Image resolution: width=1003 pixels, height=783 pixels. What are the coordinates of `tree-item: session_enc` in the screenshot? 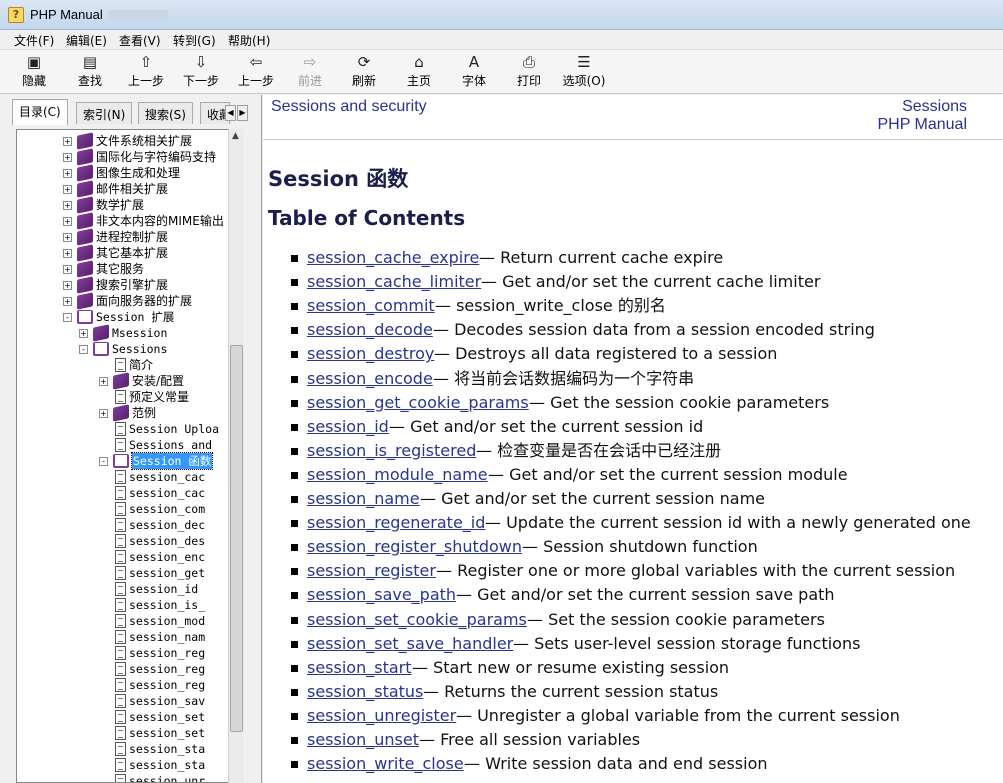 It's located at (130, 557).